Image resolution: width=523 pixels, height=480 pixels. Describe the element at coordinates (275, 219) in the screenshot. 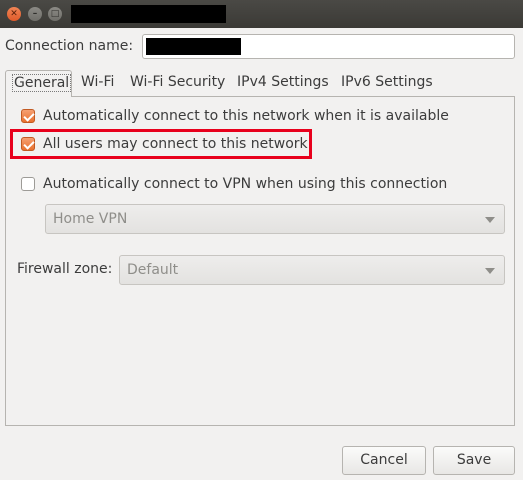

I see `vpn-select: Home VPN` at that location.